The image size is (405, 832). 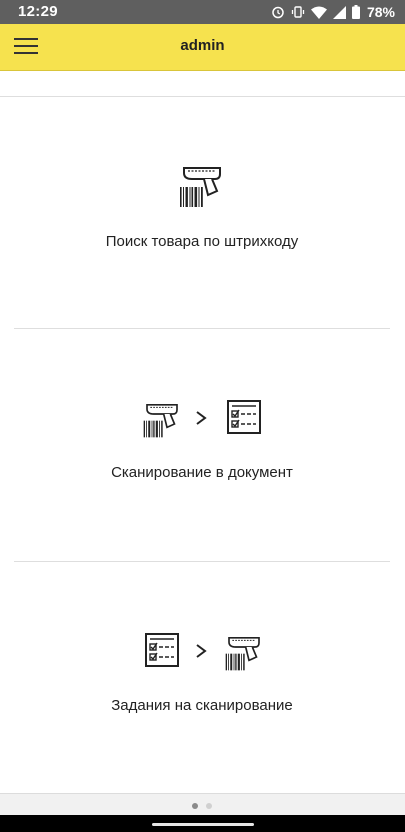 What do you see at coordinates (209, 806) in the screenshot?
I see `page-dot` at bounding box center [209, 806].